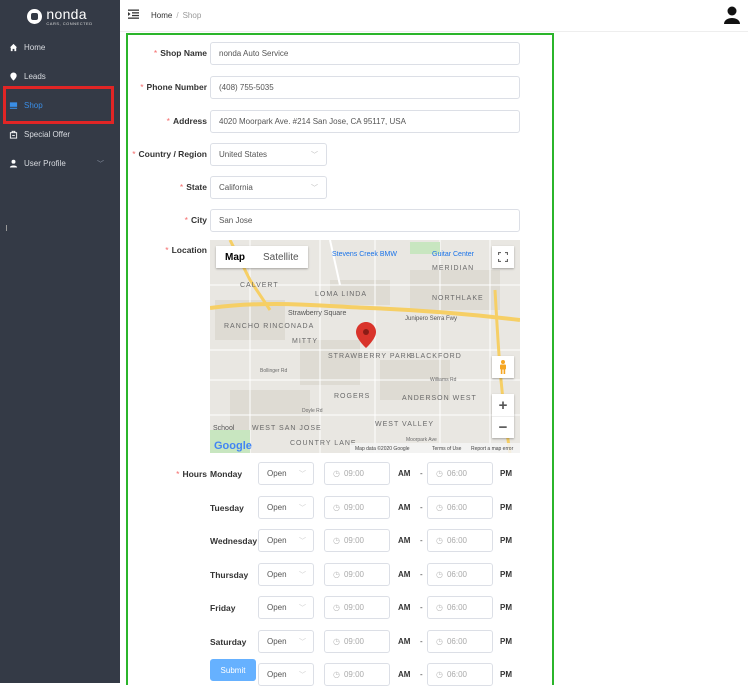 This screenshot has height=686, width=748. What do you see at coordinates (173, 87) in the screenshot?
I see `phone-label: * Phone Number` at bounding box center [173, 87].